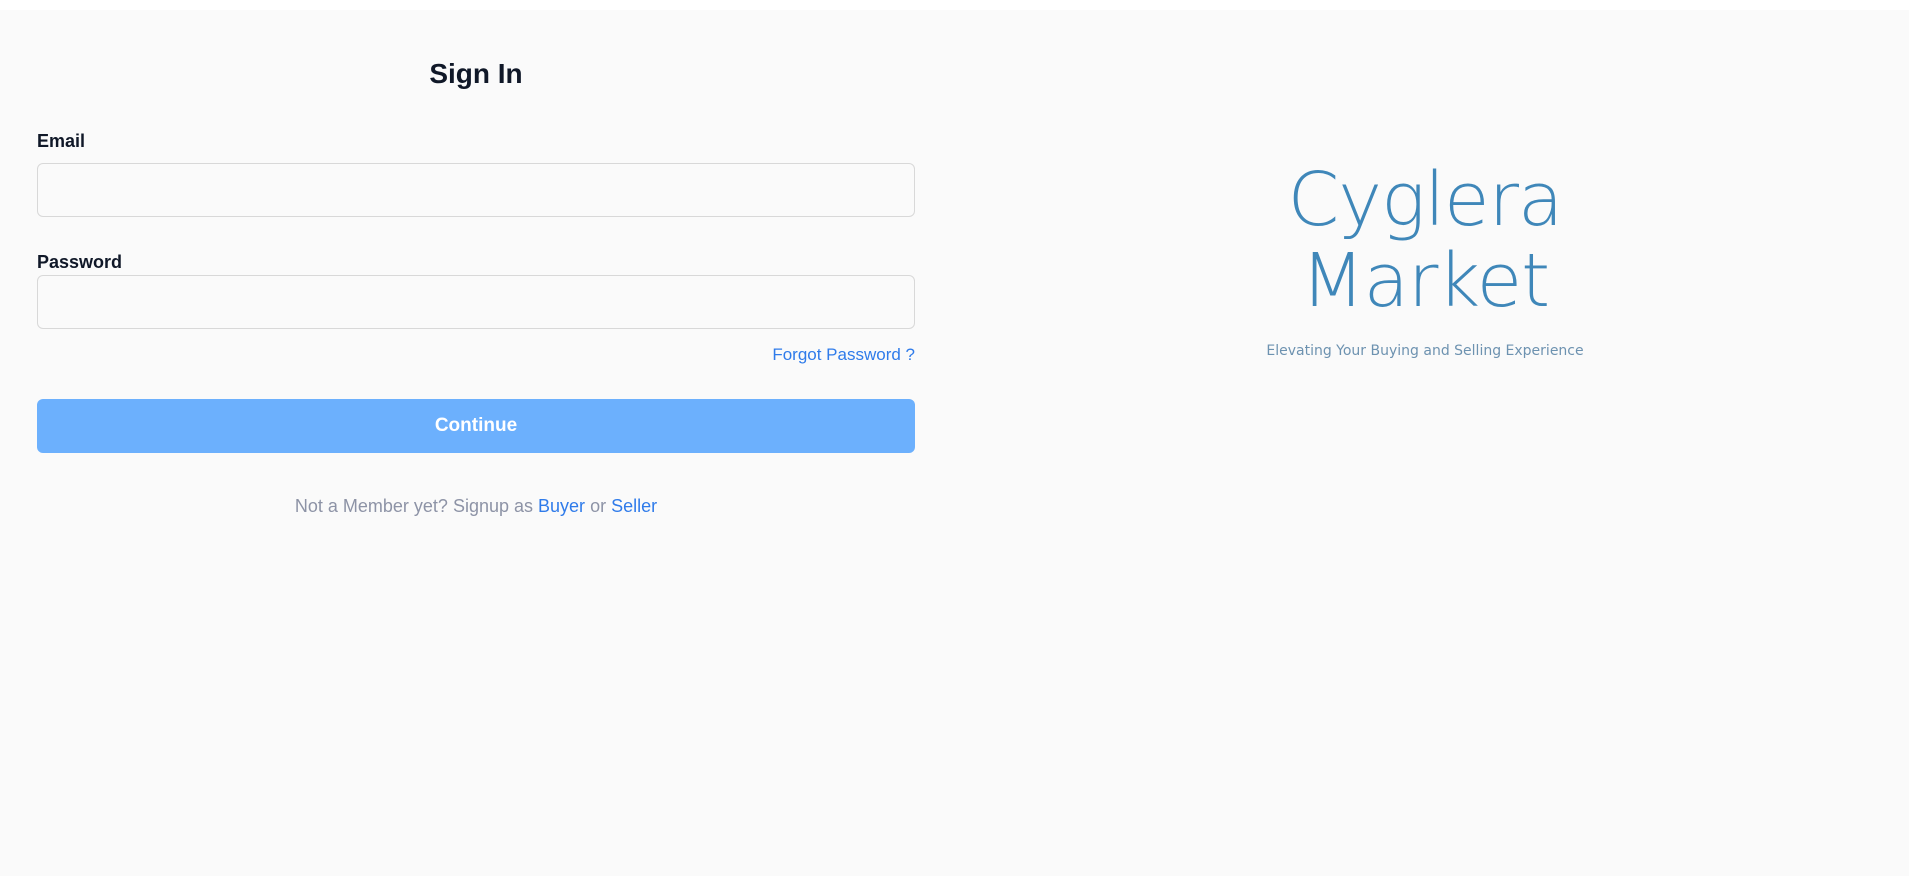 The width and height of the screenshot is (1909, 876). What do you see at coordinates (476, 302) in the screenshot?
I see `password-field` at bounding box center [476, 302].